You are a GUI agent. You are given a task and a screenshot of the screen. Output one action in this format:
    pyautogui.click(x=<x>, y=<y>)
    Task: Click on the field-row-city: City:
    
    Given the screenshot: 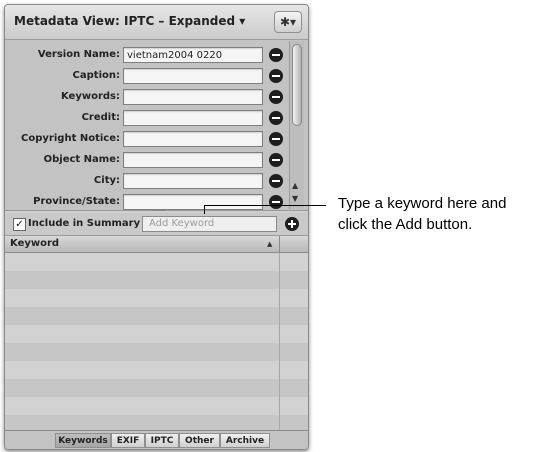 What is the action you would take?
    pyautogui.click(x=147, y=182)
    